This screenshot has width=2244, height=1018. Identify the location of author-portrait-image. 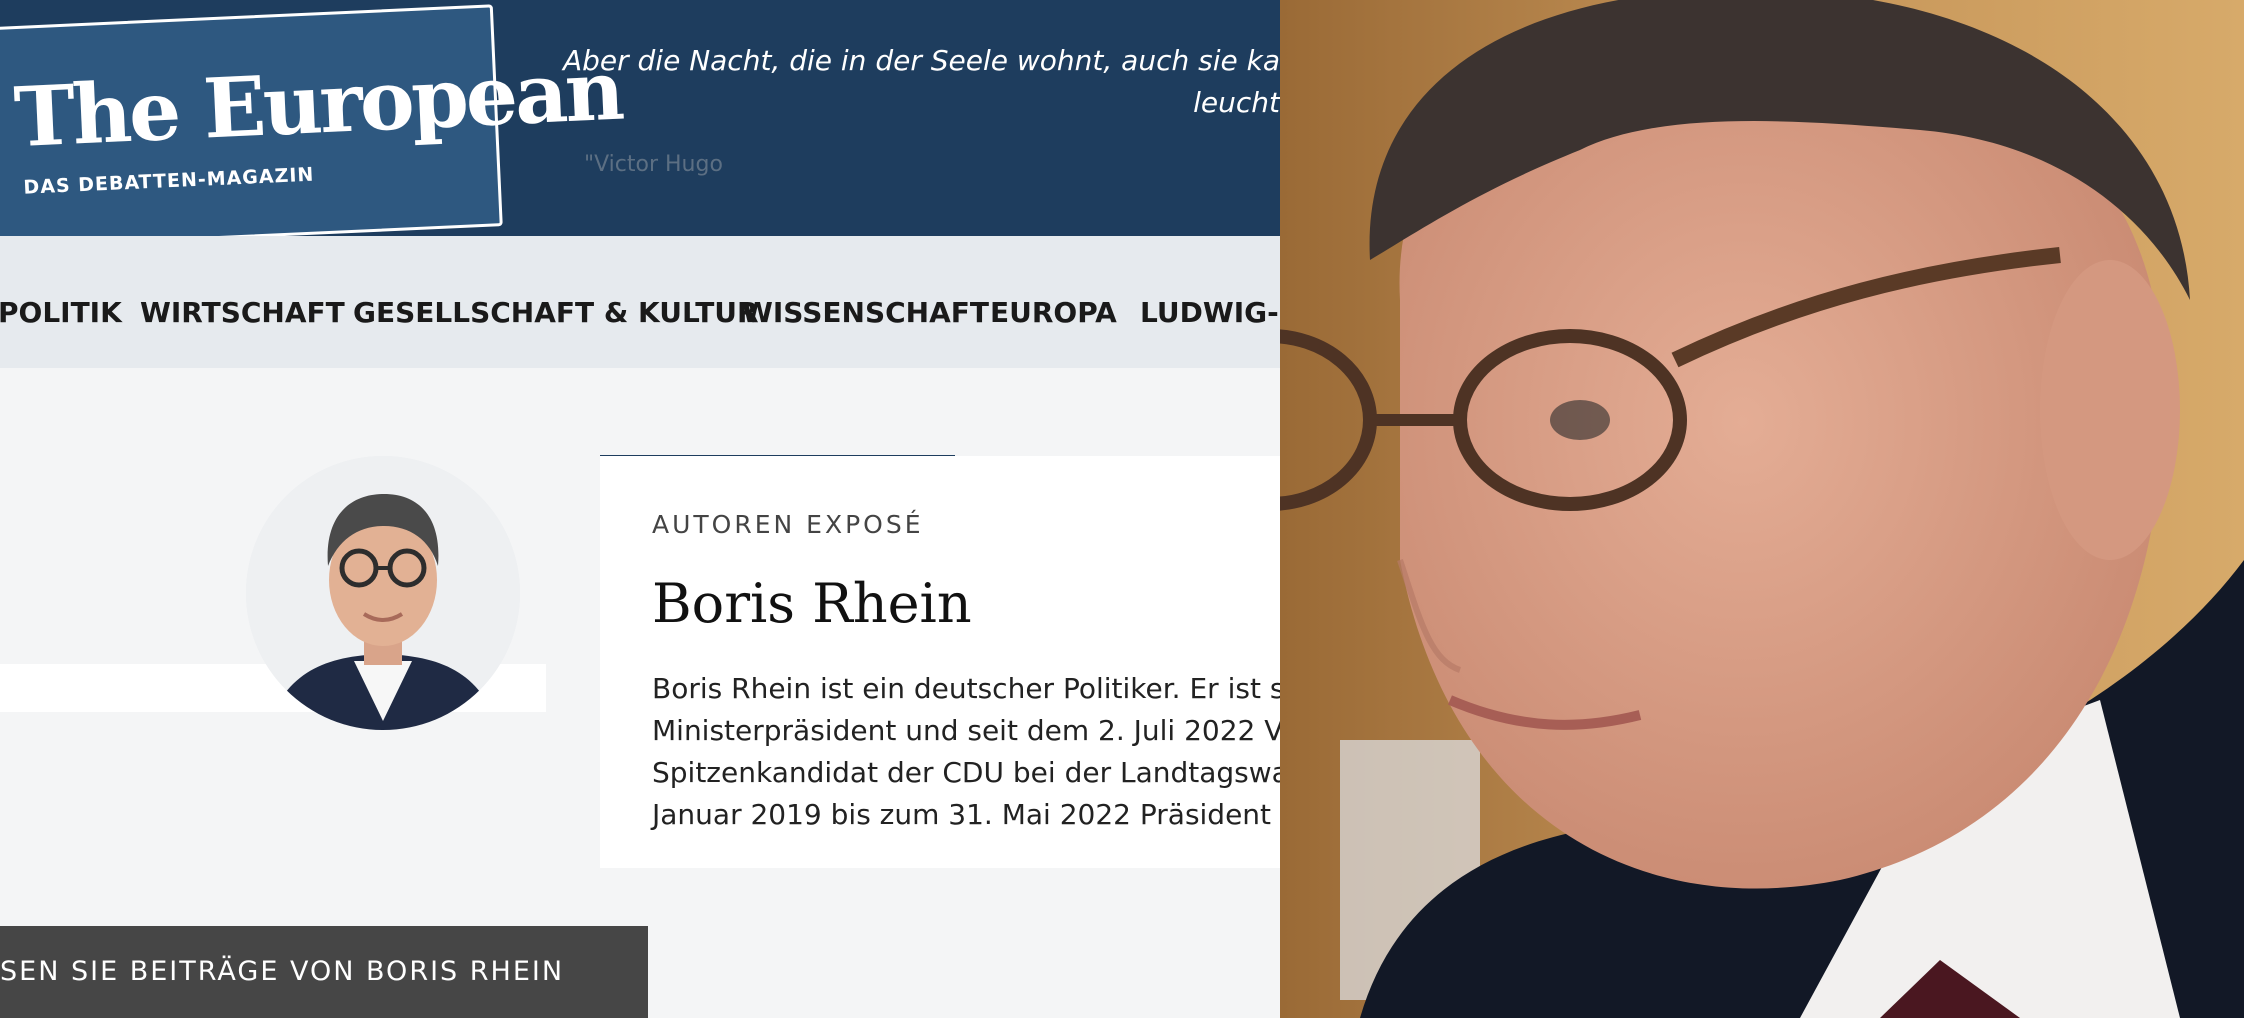
(383, 593).